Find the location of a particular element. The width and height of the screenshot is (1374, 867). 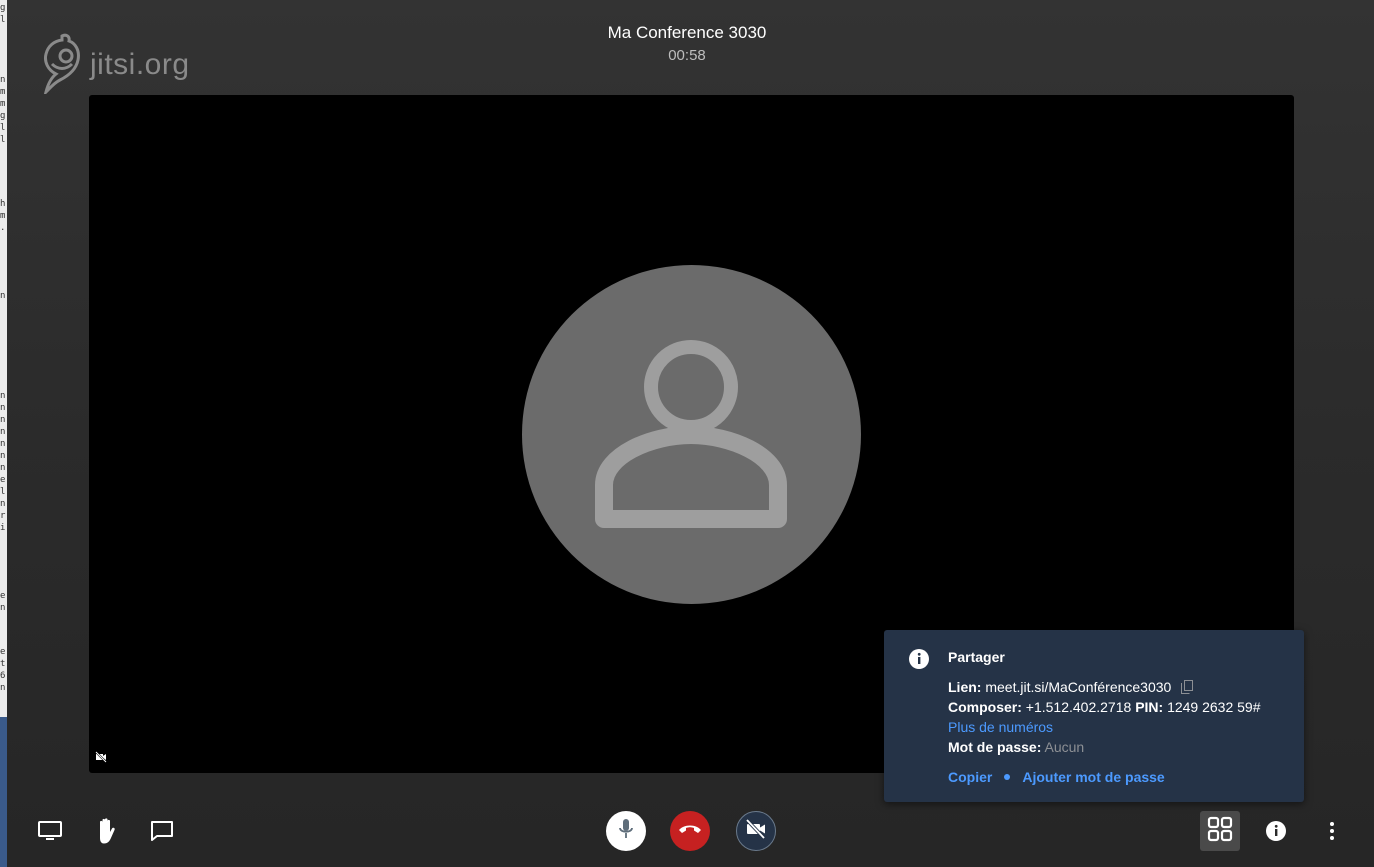

password-value: Aucun is located at coordinates (1064, 747).